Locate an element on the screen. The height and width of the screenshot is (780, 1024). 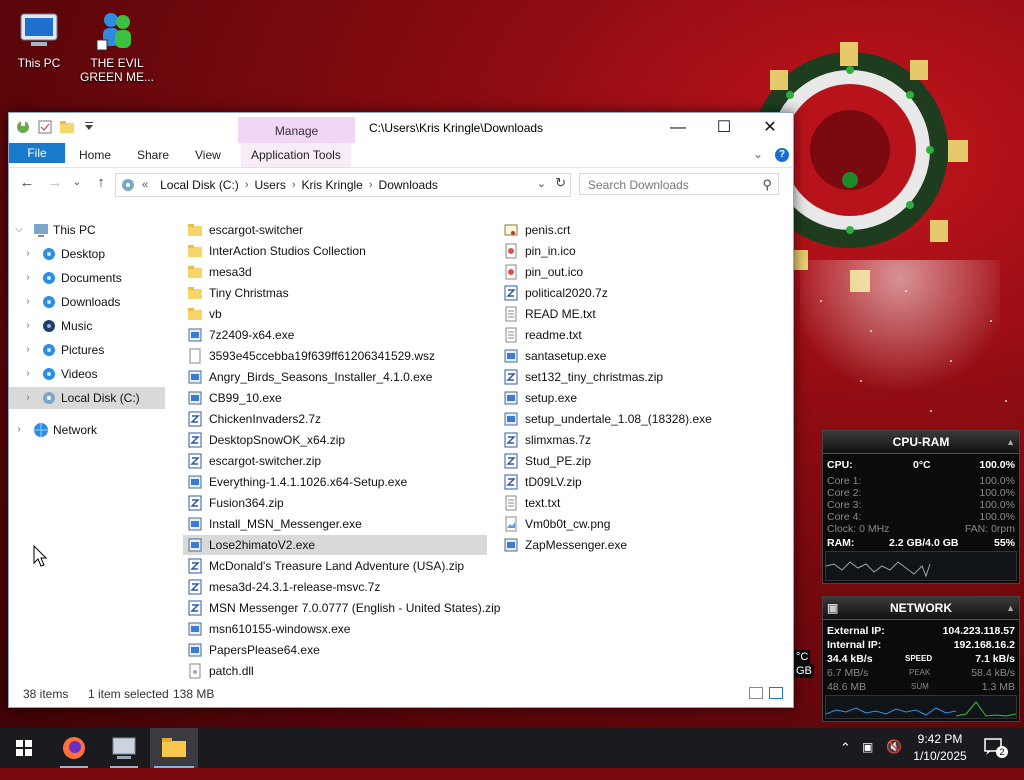
file-item: escargot-switcher is located at coordinates (335, 230).